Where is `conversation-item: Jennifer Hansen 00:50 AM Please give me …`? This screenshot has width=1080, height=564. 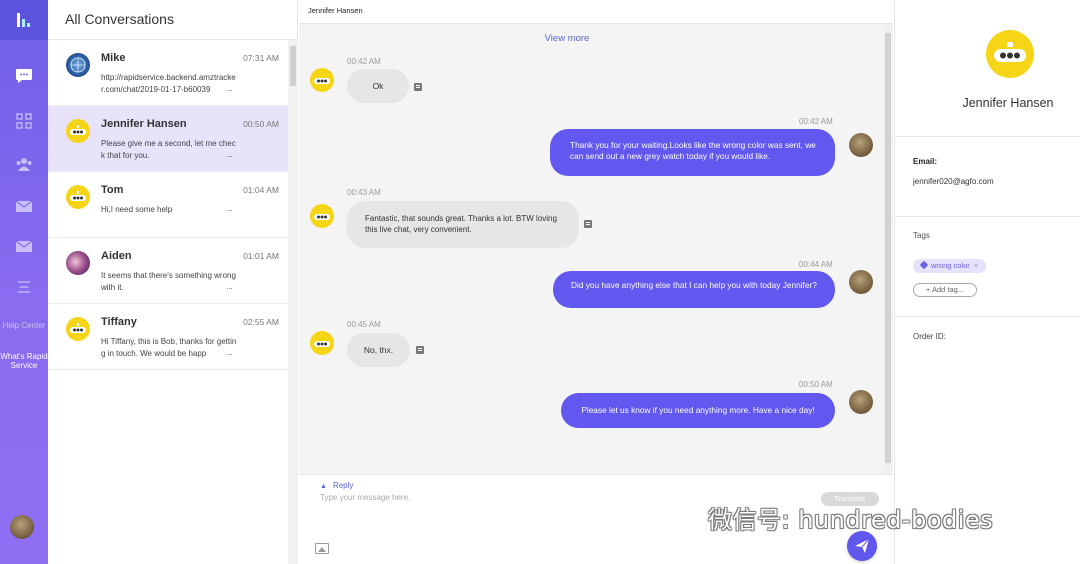 conversation-item: Jennifer Hansen 00:50 AM Please give me … is located at coordinates (172, 139).